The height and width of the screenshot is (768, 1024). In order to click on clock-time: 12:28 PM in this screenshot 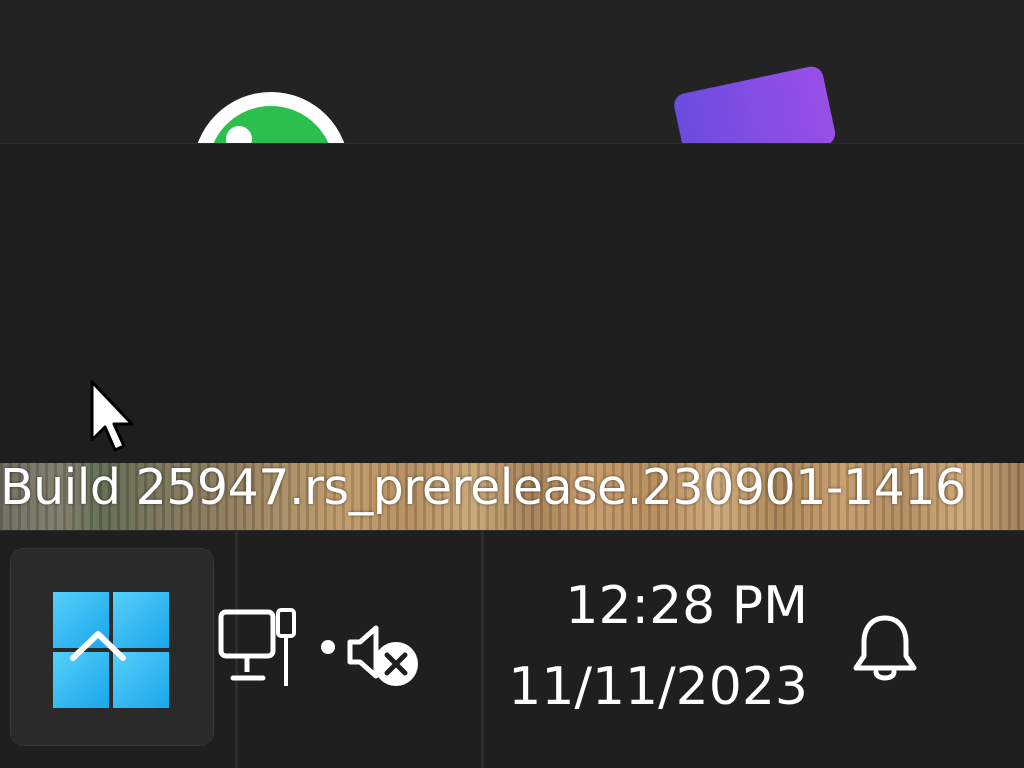, I will do `click(664, 606)`.